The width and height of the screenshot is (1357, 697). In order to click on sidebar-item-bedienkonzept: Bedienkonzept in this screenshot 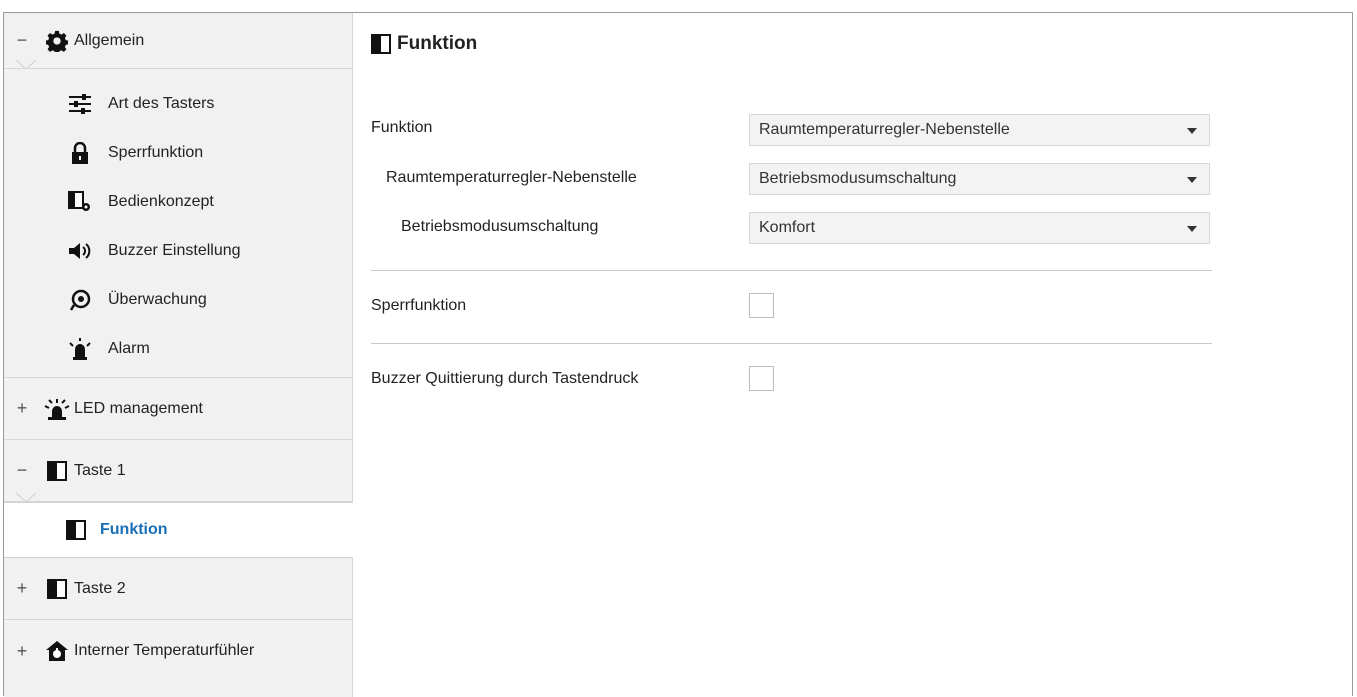, I will do `click(178, 201)`.